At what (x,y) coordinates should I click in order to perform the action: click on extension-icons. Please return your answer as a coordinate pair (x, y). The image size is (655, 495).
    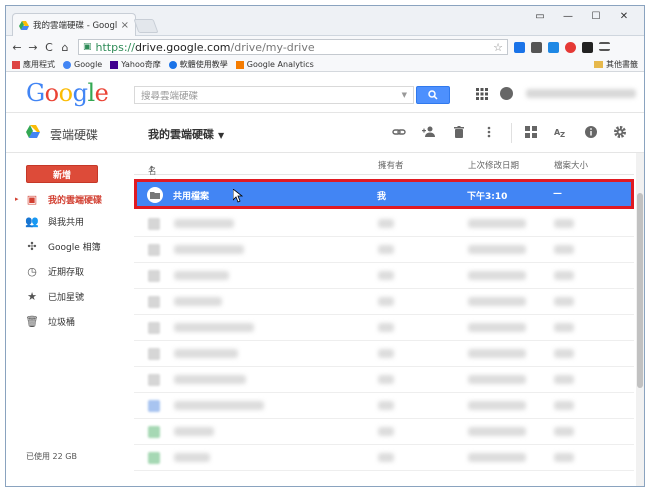
    Looking at the image, I should click on (562, 47).